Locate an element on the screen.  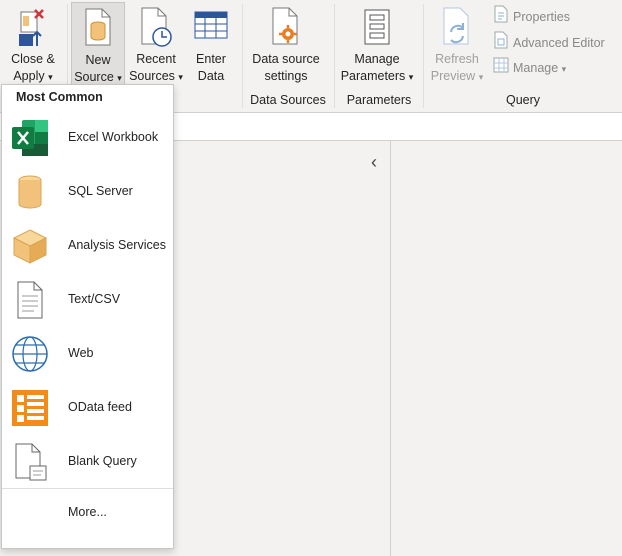
globe-icon is located at coordinates (30, 354).